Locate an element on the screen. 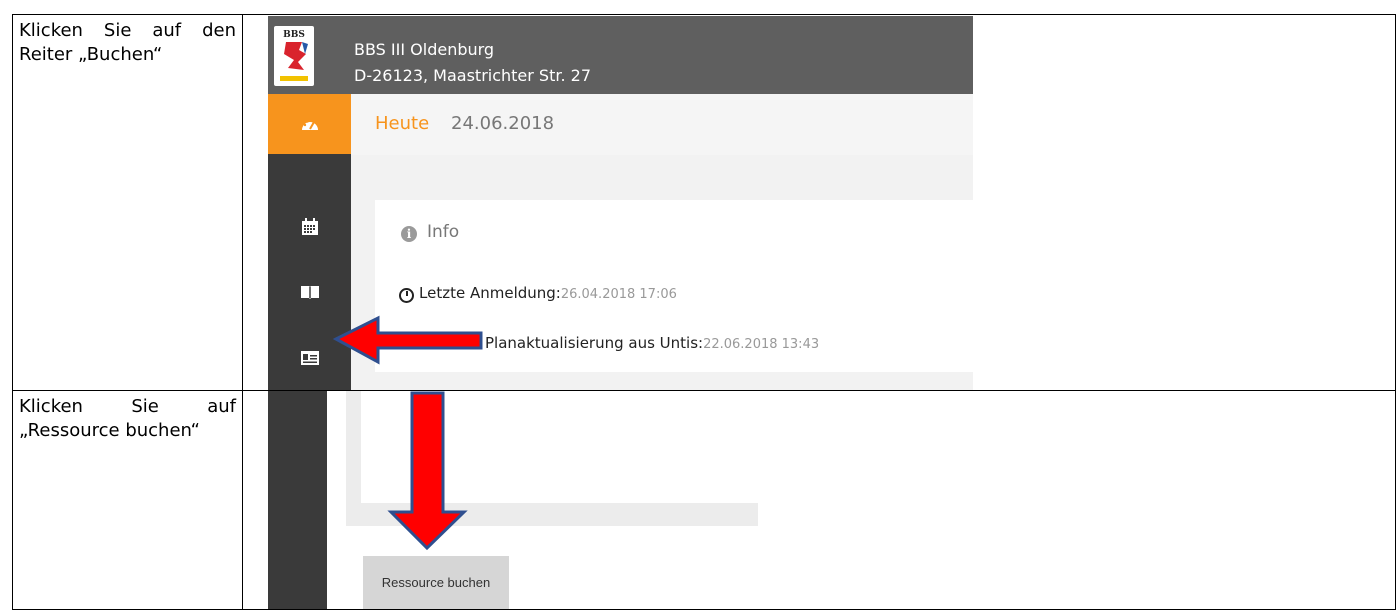  plan-update-value: 22.06.2018 13:43 is located at coordinates (761, 344).